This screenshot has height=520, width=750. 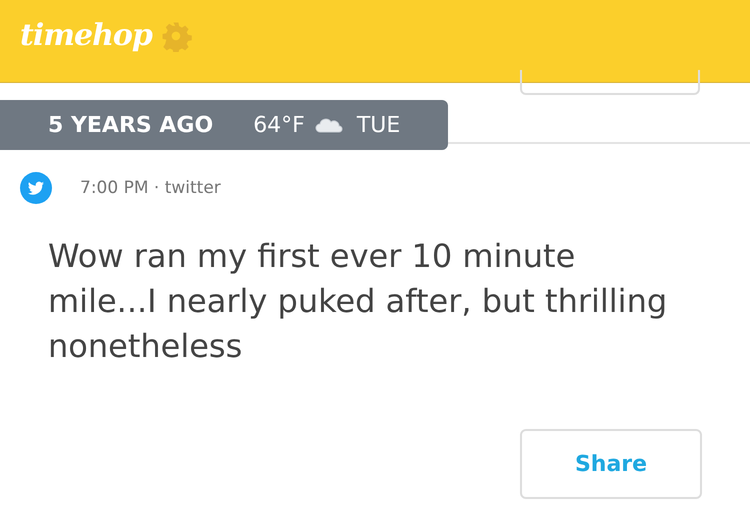 I want to click on settings-icon, so click(x=176, y=36).